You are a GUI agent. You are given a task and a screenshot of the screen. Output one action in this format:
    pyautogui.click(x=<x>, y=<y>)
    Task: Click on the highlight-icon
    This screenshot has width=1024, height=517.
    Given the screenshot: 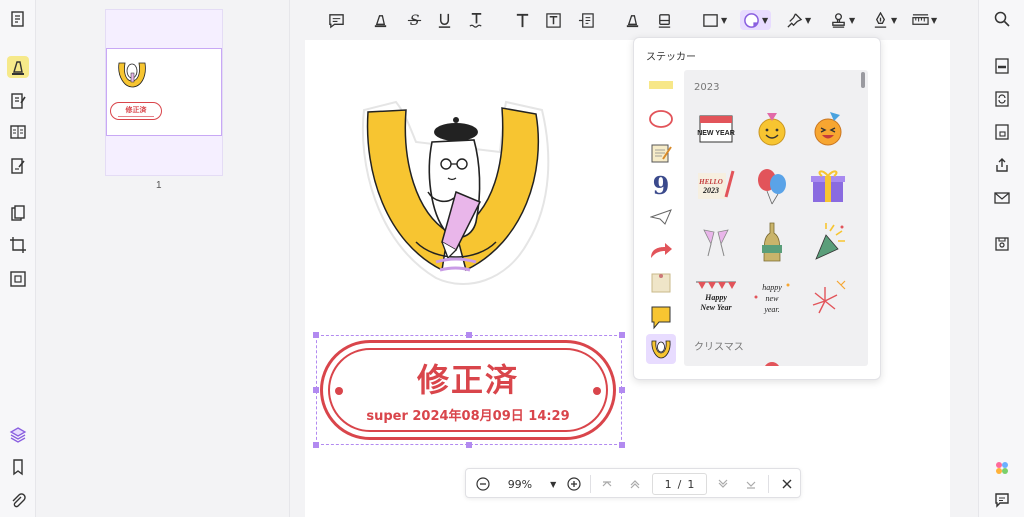 What is the action you would take?
    pyautogui.click(x=380, y=20)
    